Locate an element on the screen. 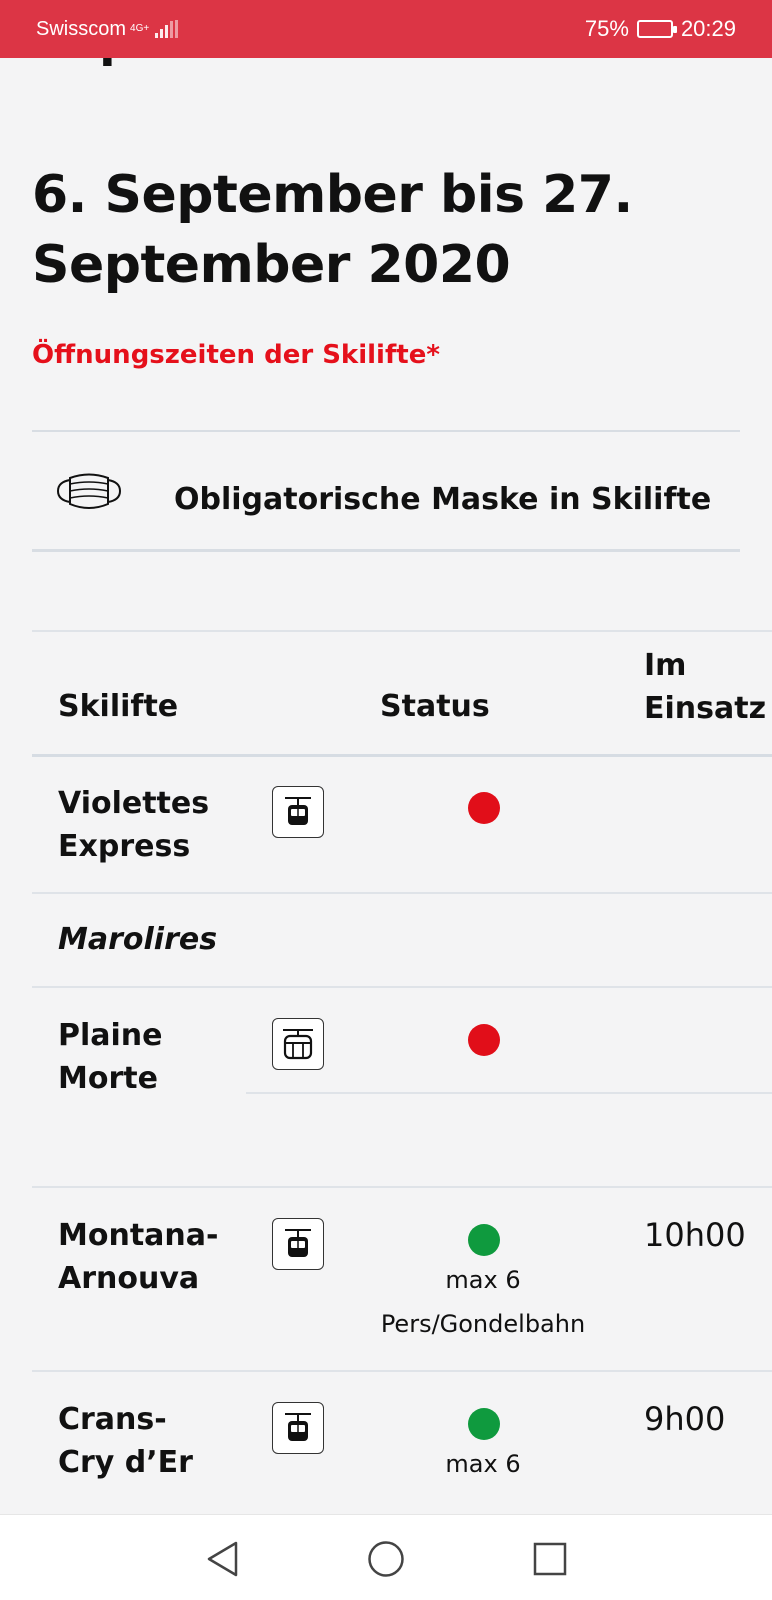 The image size is (772, 1600). status-right: 75% 20:29 is located at coordinates (660, 29).